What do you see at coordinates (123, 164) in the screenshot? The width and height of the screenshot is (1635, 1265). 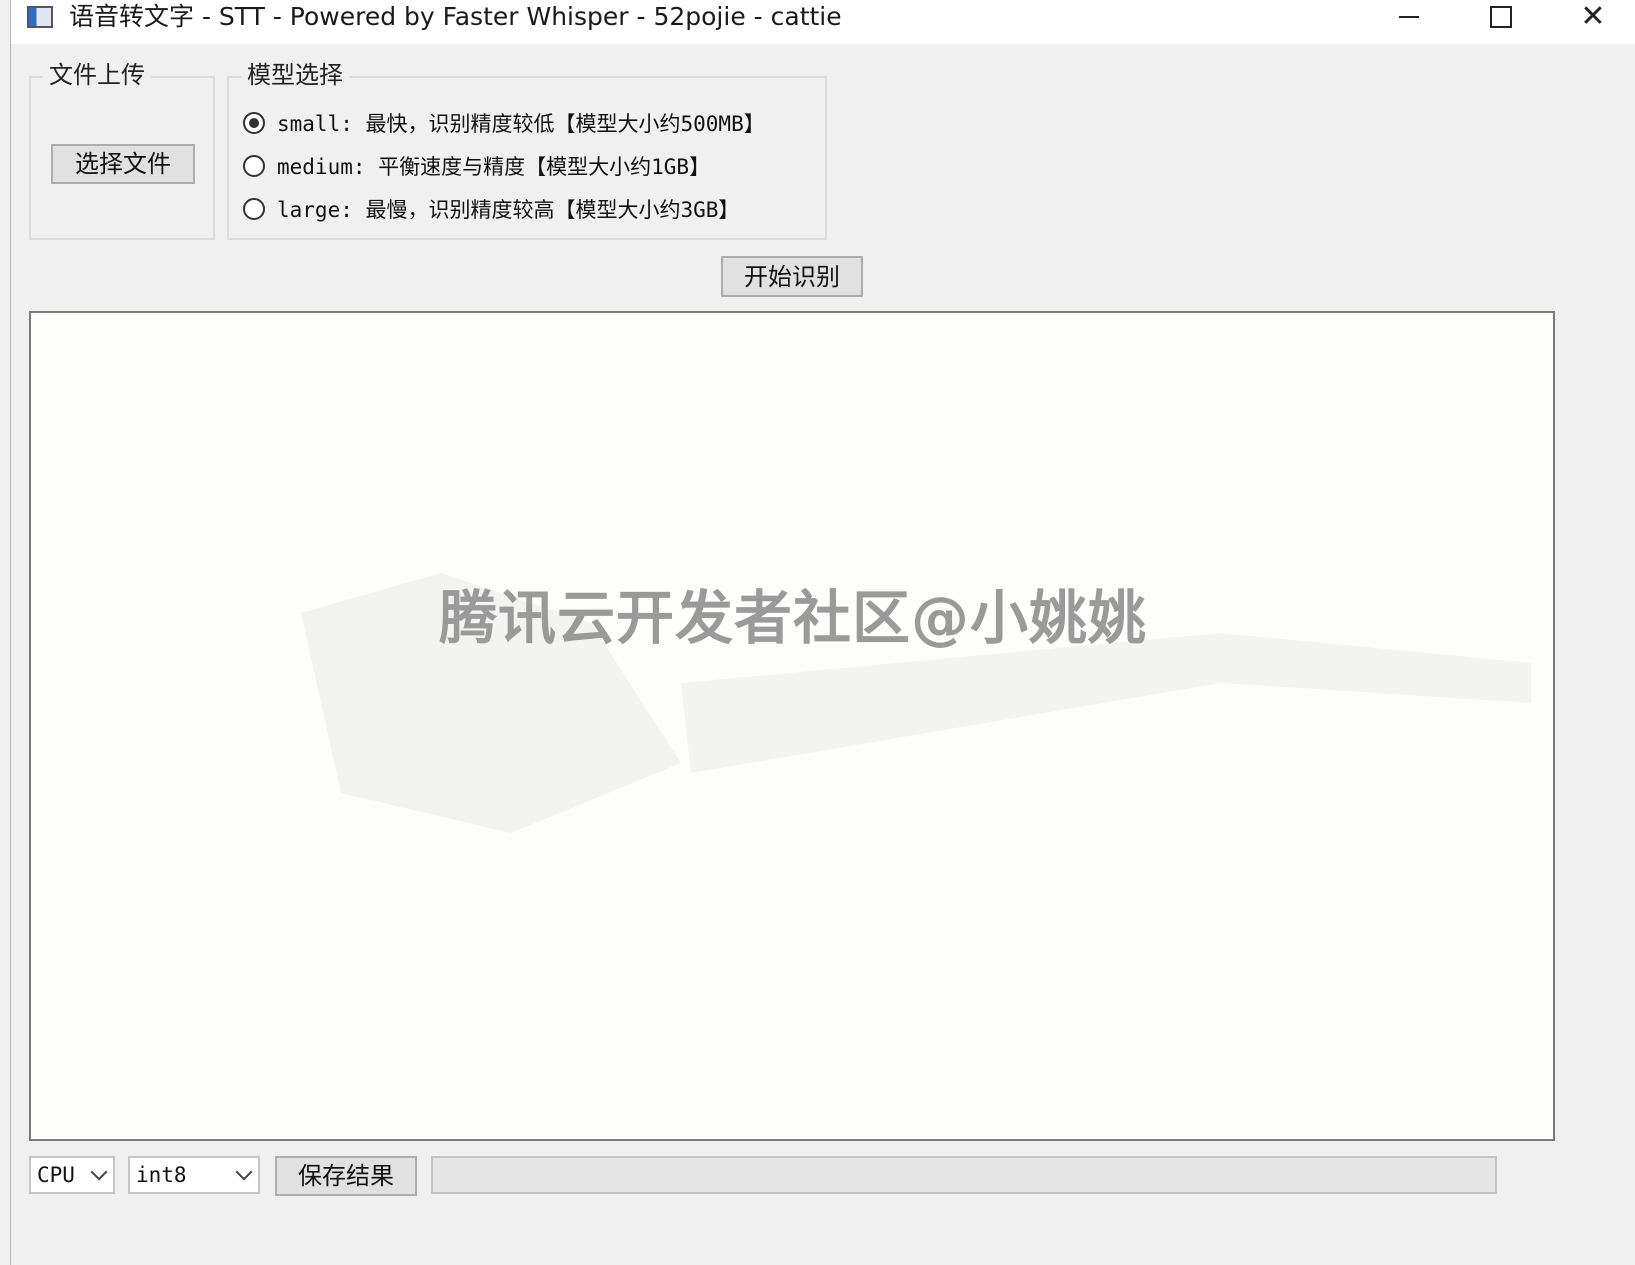 I see `choose-file-button: 选择文件` at bounding box center [123, 164].